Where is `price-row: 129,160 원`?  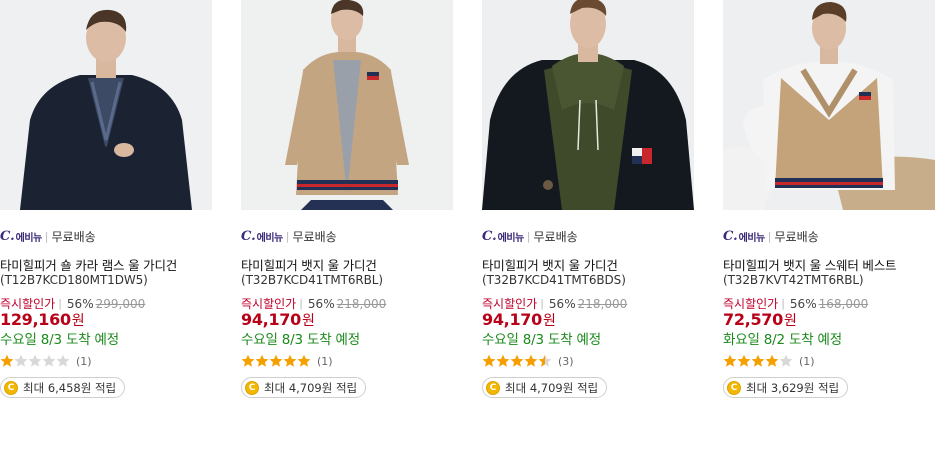 price-row: 129,160 원 is located at coordinates (42, 320).